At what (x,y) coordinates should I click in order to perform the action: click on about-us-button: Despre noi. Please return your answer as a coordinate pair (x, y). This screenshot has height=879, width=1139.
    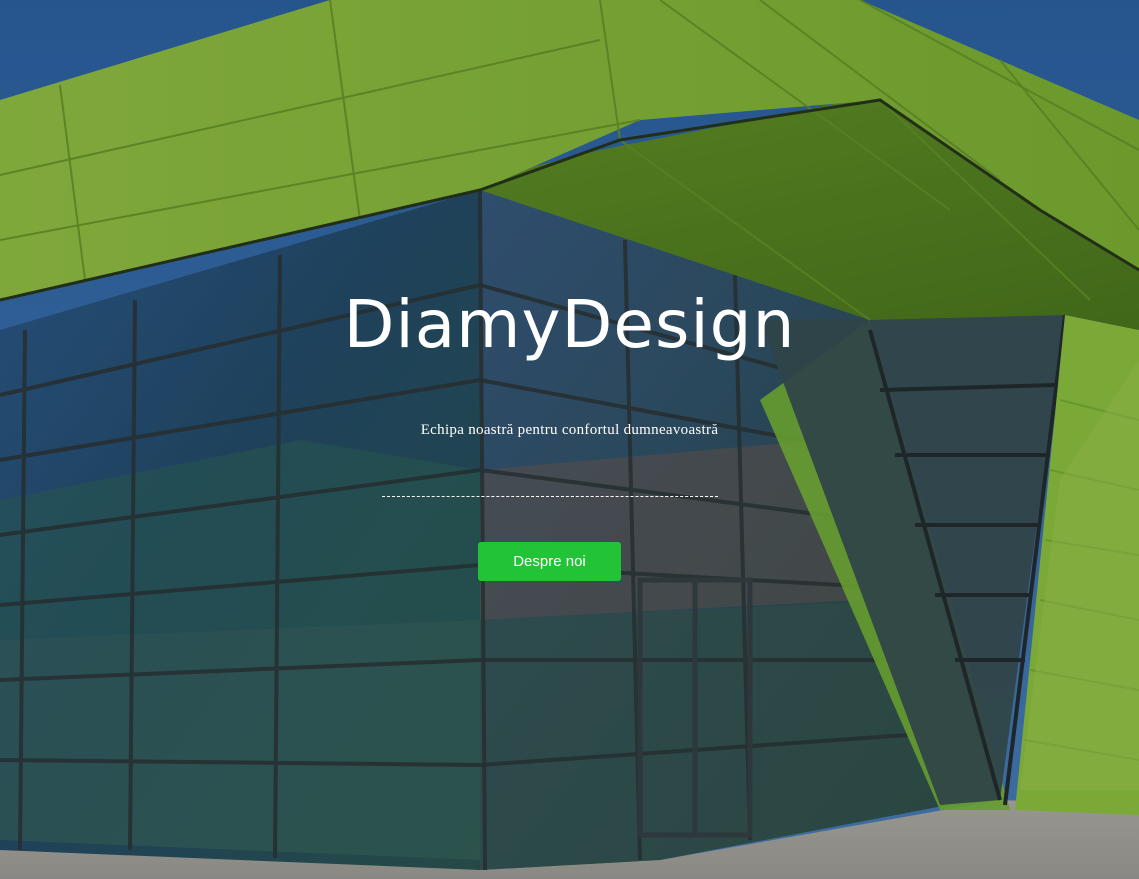
    Looking at the image, I should click on (549, 561).